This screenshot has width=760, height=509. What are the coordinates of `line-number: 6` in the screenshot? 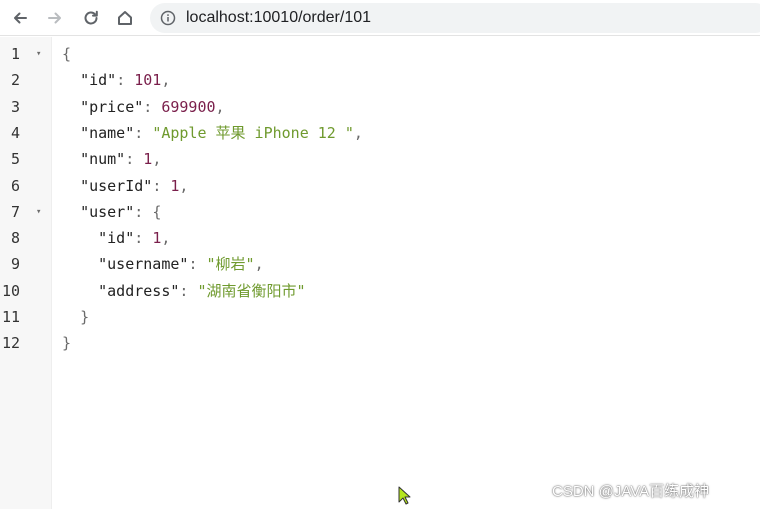 It's located at (15, 185).